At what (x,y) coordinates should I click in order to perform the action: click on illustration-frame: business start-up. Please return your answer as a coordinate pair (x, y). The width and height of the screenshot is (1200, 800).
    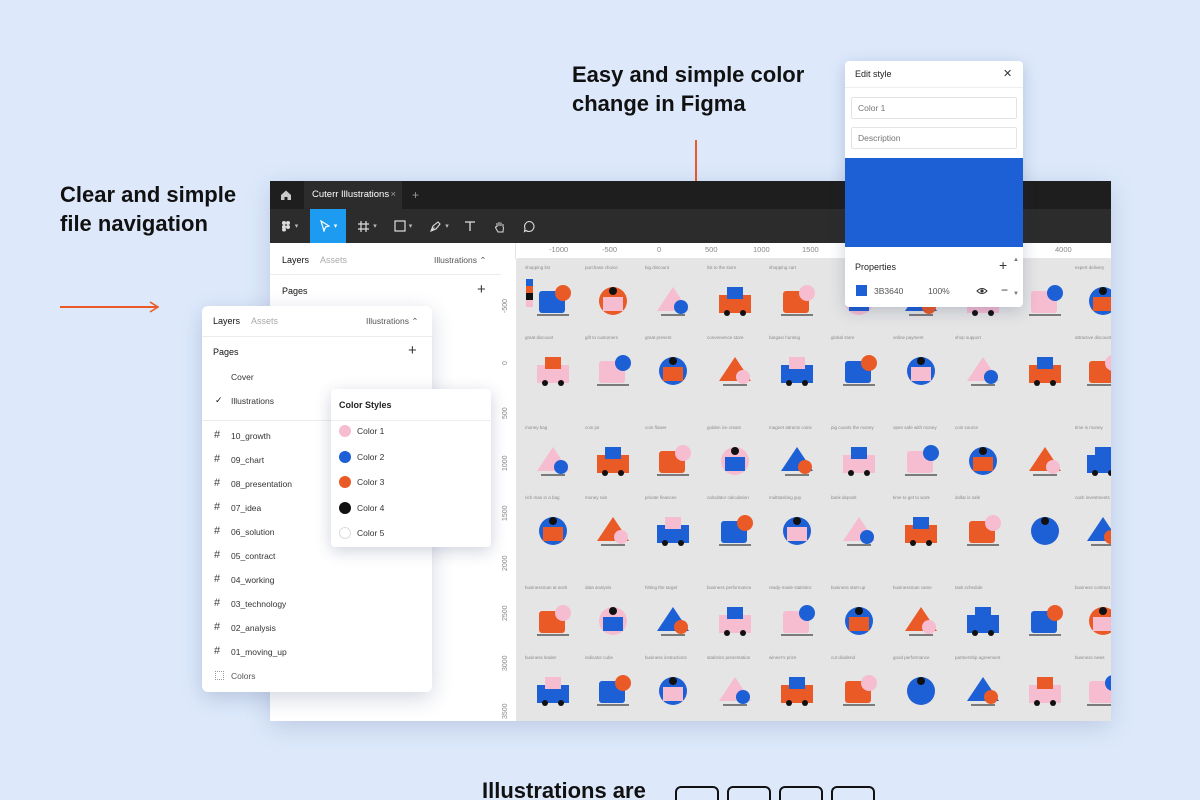
    Looking at the image, I should click on (859, 621).